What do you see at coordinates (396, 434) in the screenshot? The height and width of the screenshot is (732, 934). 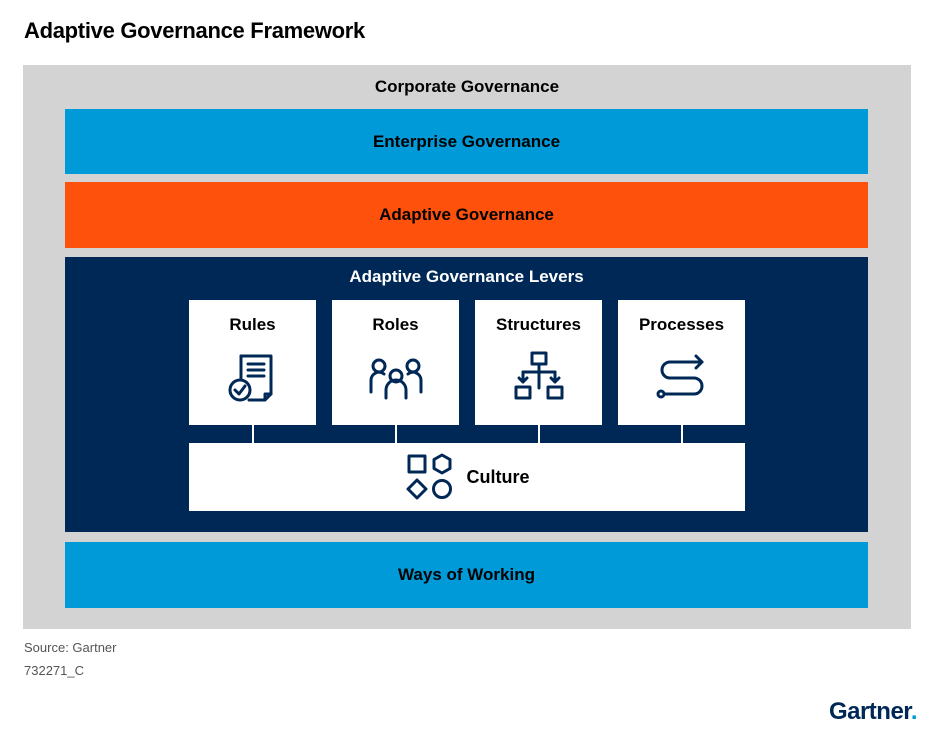 I see `connector-roles` at bounding box center [396, 434].